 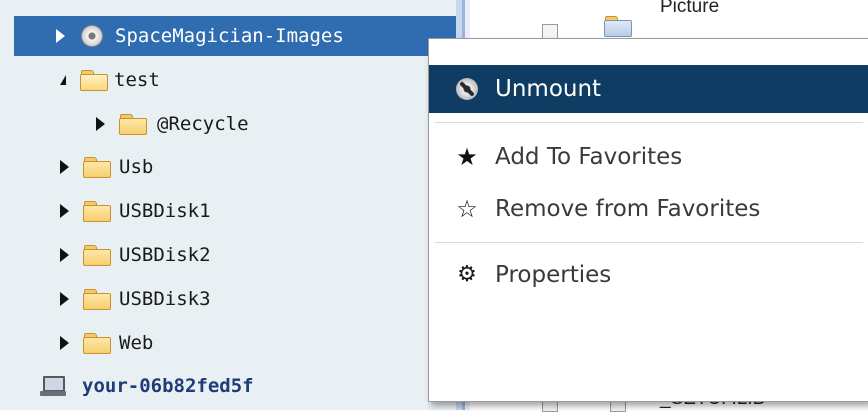 What do you see at coordinates (136, 343) in the screenshot?
I see `tree-item-label: Web` at bounding box center [136, 343].